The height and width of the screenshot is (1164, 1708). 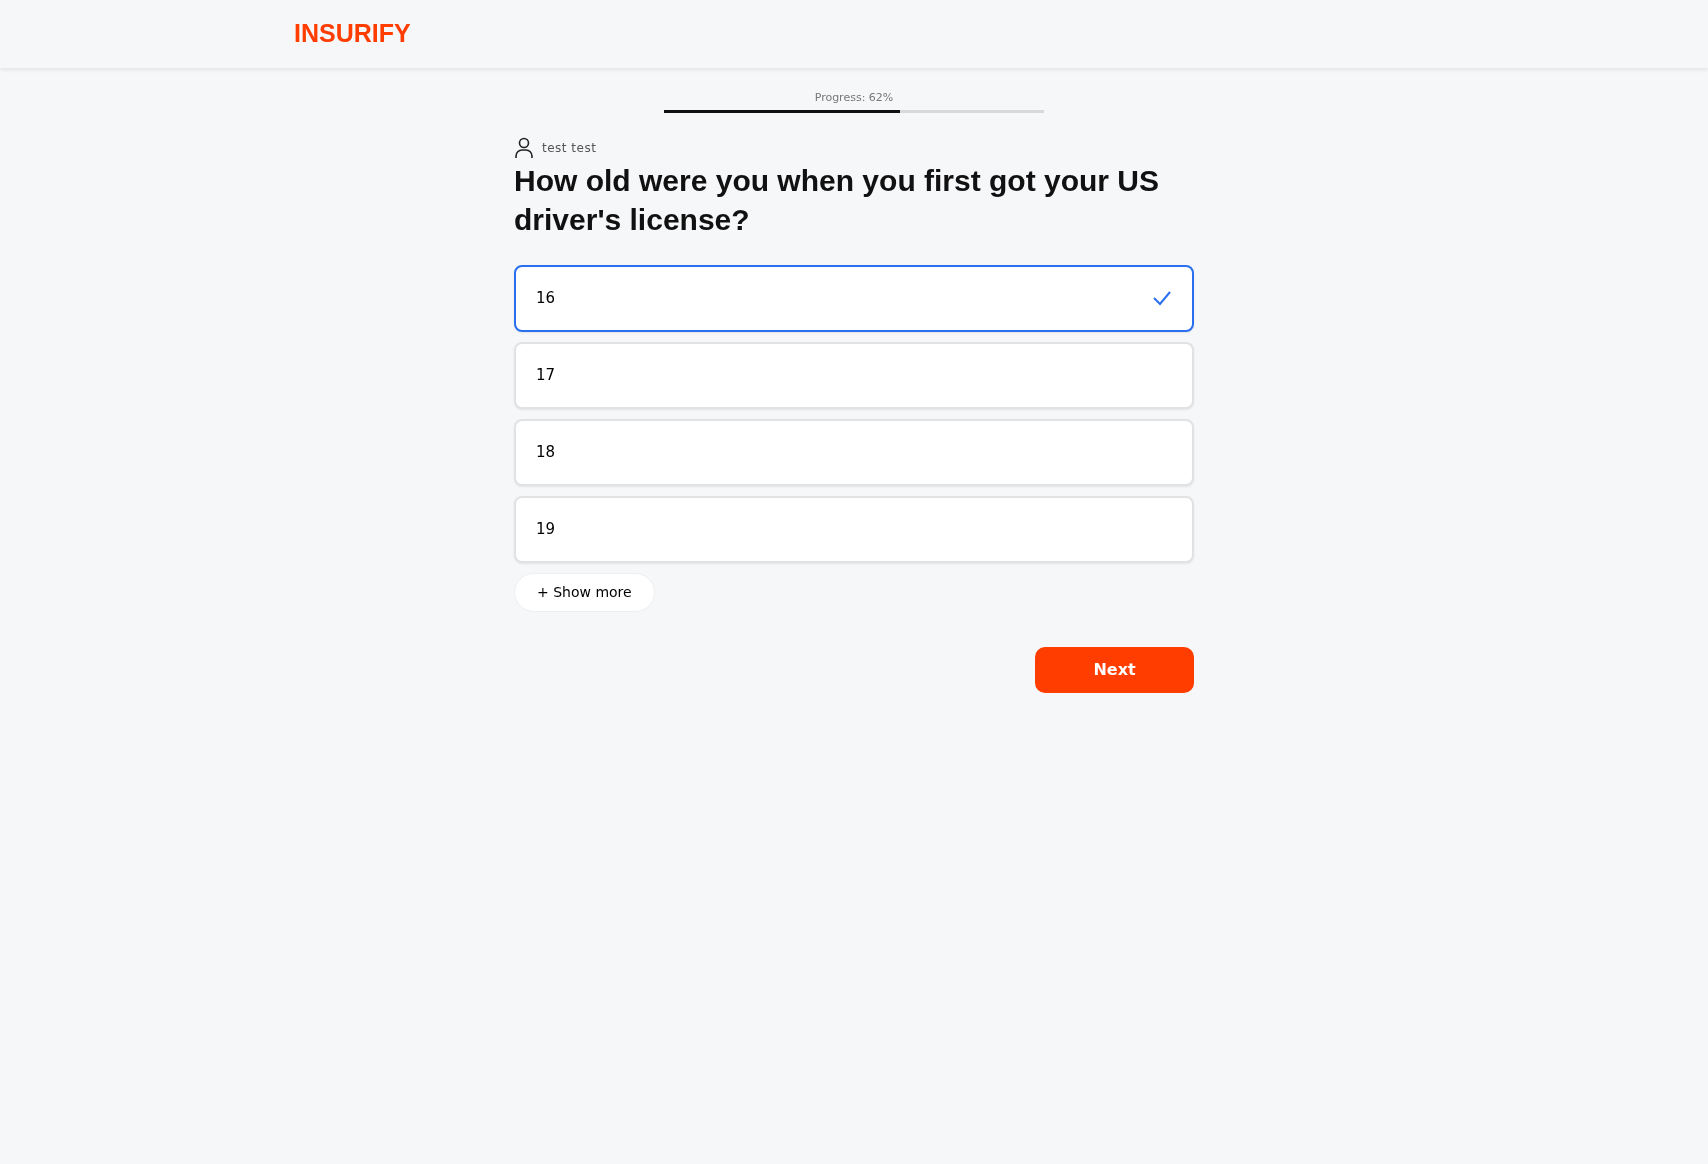 I want to click on question-heading: How old were you when you first got your US driver's license?, so click(x=837, y=199).